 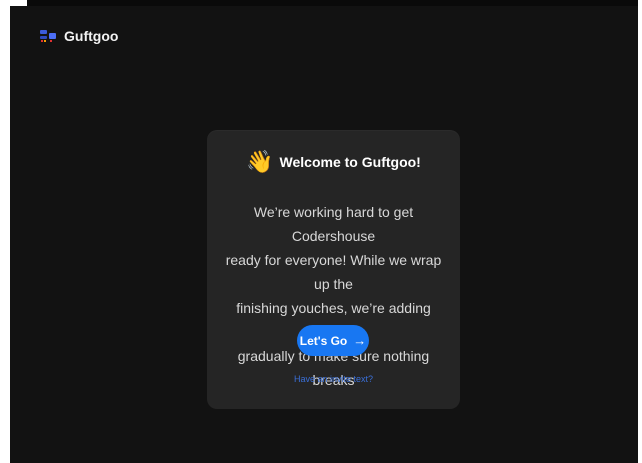 I want to click on brand-name: Guftgoo, so click(x=91, y=36).